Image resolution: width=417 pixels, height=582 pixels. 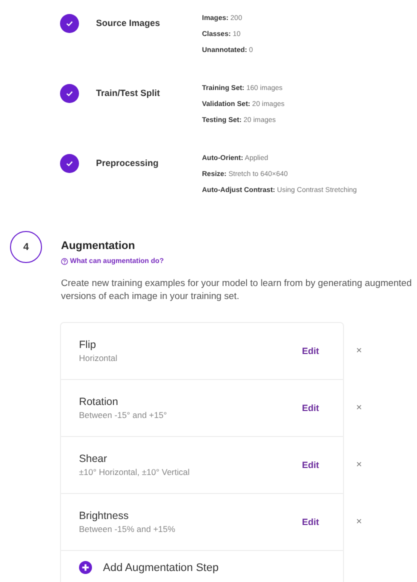 I want to click on augmentation-setting: Between -15° and +15°, so click(x=123, y=415).